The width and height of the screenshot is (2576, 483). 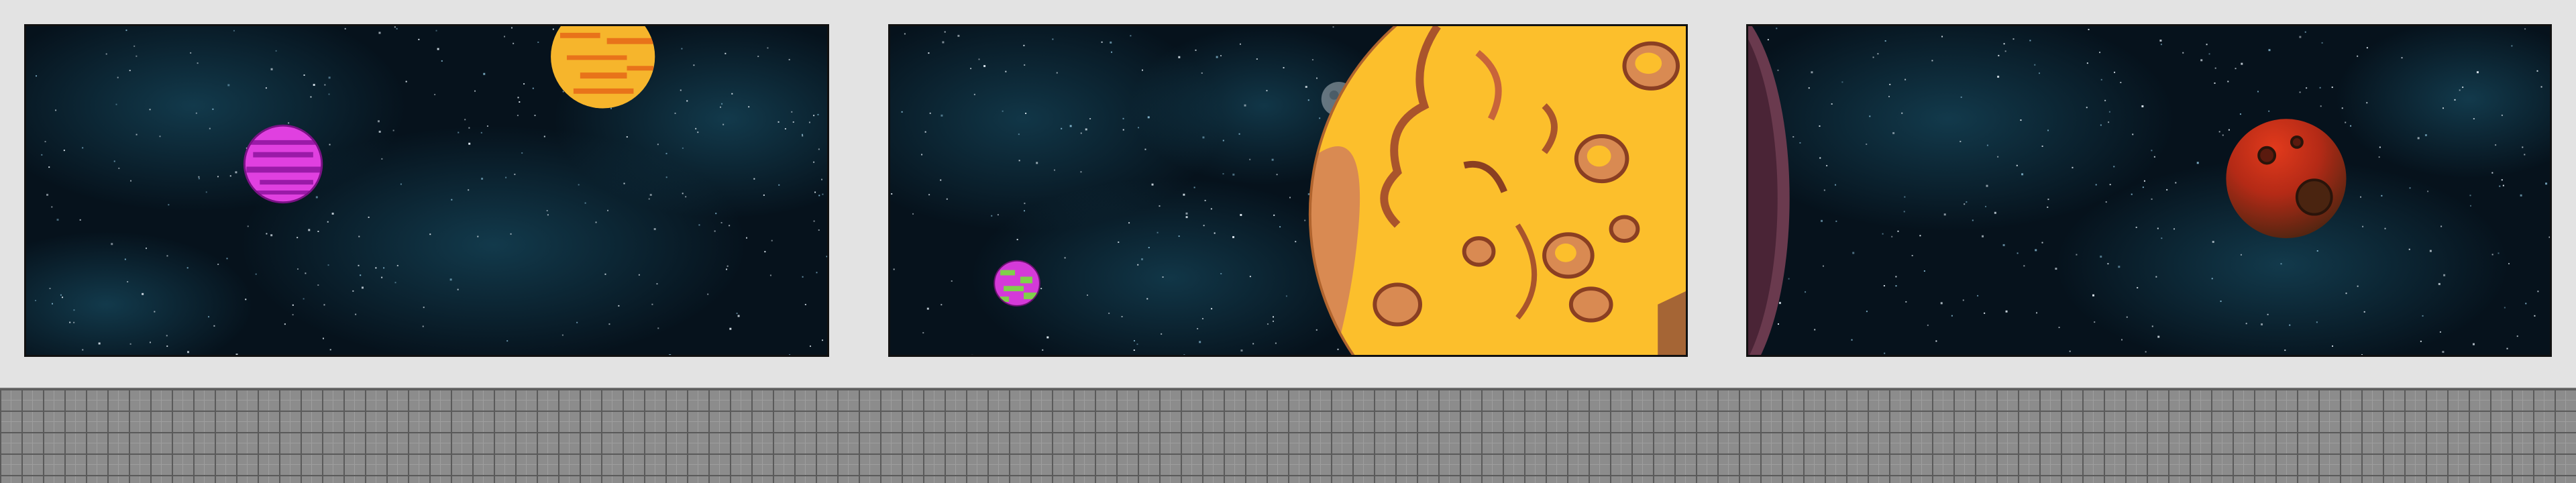 I want to click on cratered-moon, so click(x=1497, y=190).